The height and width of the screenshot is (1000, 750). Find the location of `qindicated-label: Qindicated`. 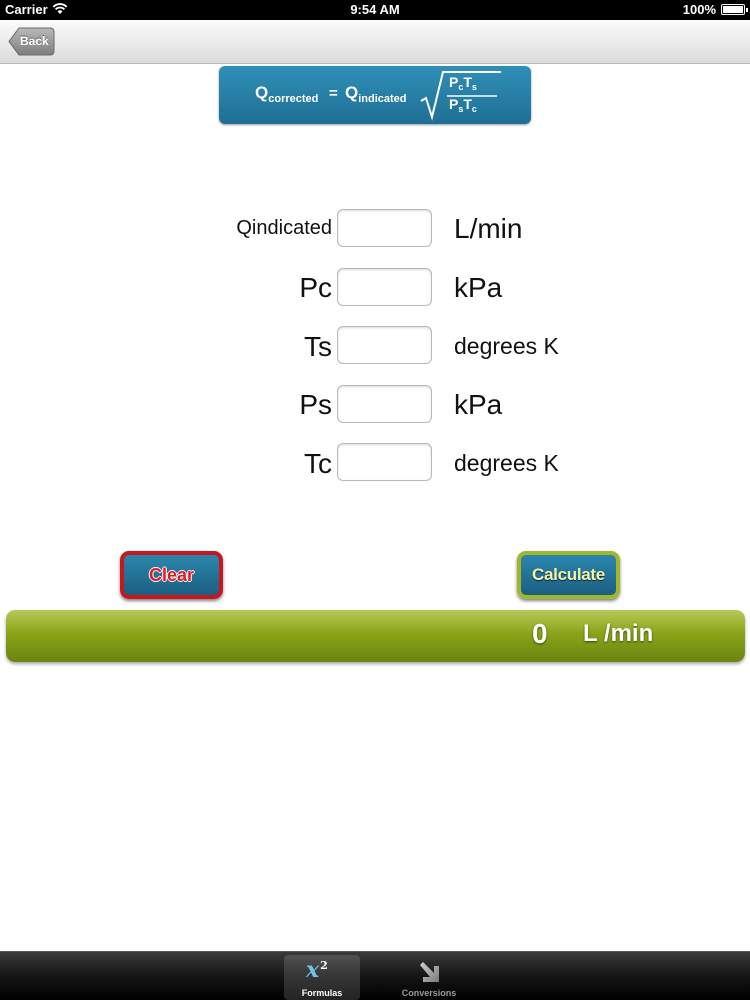

qindicated-label: Qindicated is located at coordinates (284, 228).